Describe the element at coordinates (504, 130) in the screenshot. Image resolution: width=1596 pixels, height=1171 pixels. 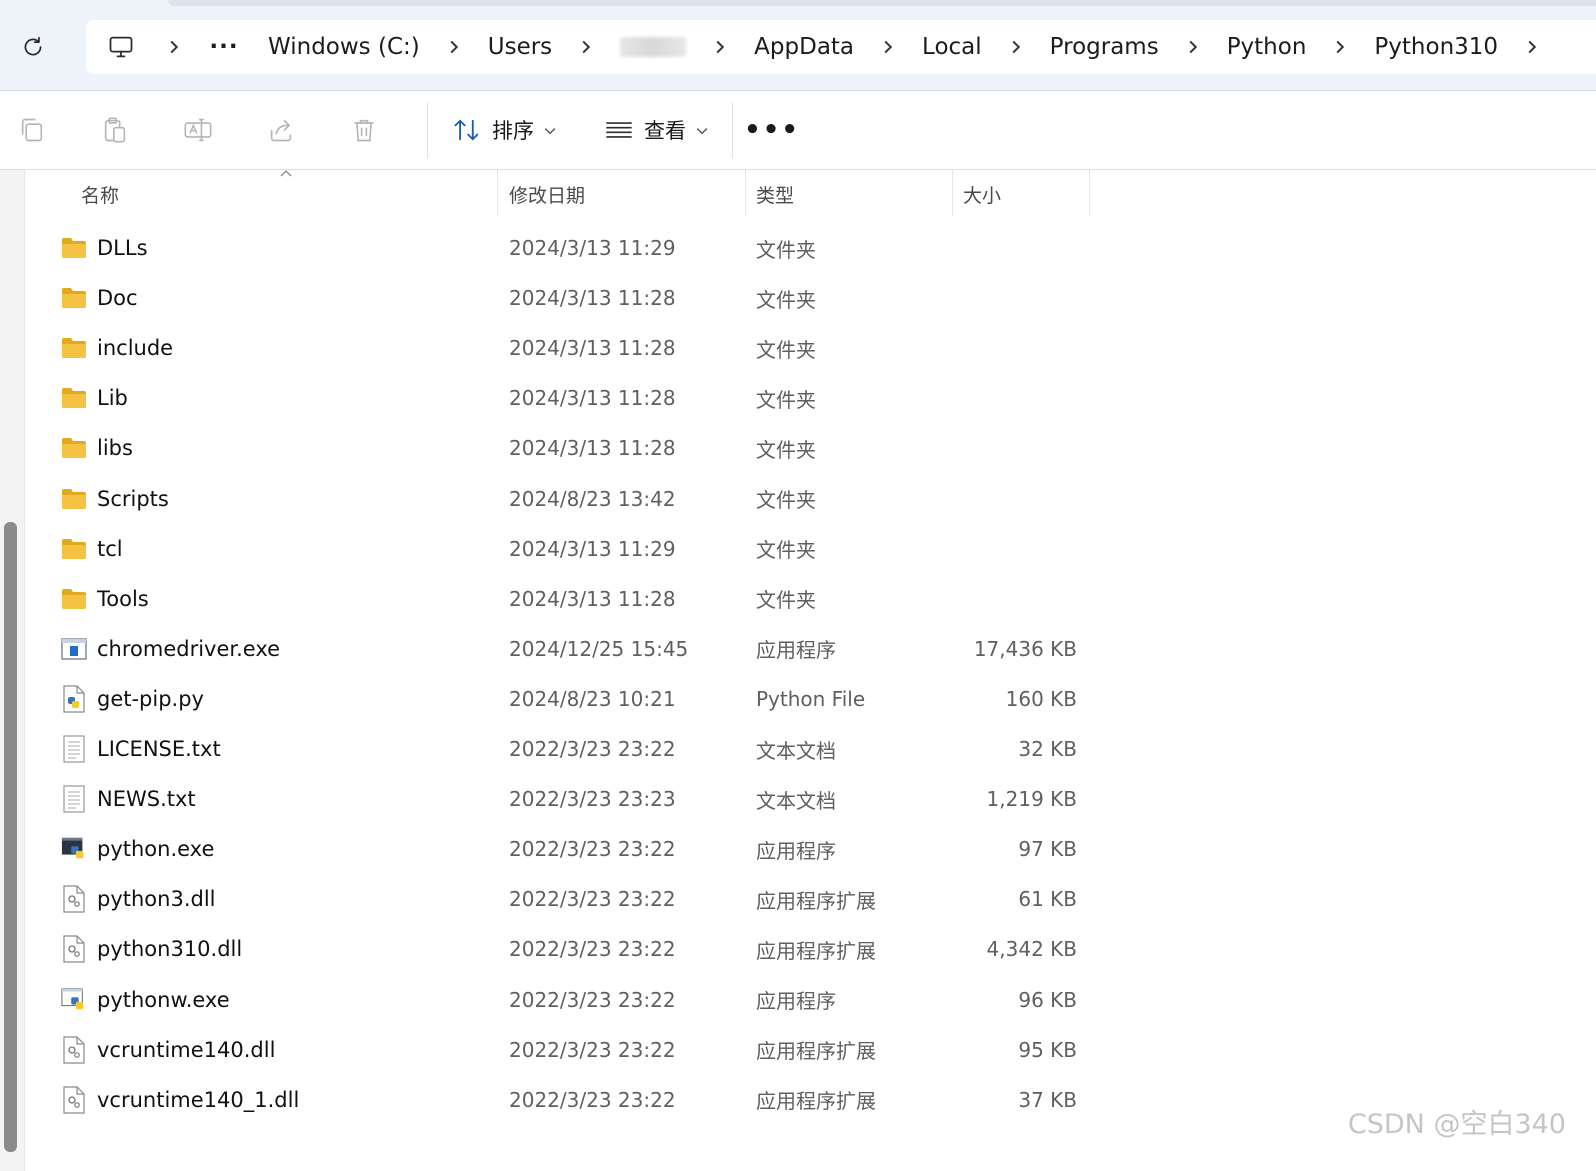
I see `sort-button: 排序` at that location.